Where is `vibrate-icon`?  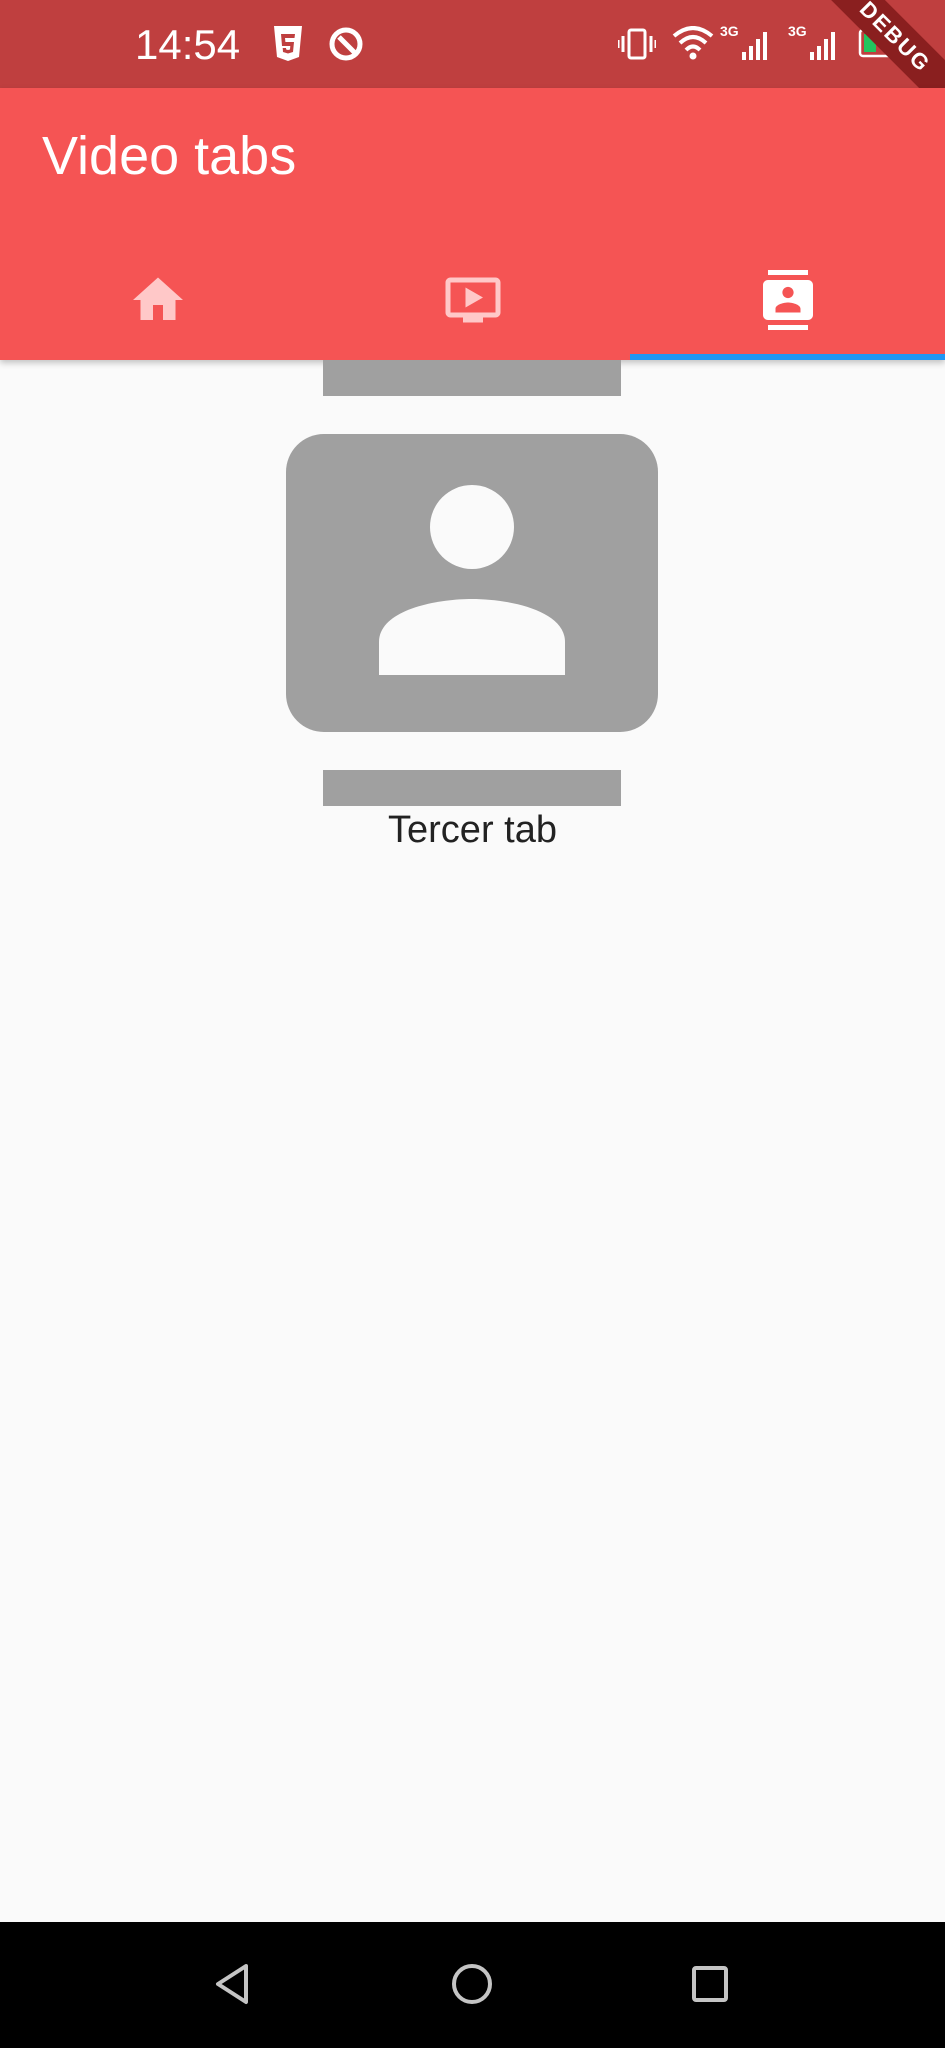
vibrate-icon is located at coordinates (637, 44).